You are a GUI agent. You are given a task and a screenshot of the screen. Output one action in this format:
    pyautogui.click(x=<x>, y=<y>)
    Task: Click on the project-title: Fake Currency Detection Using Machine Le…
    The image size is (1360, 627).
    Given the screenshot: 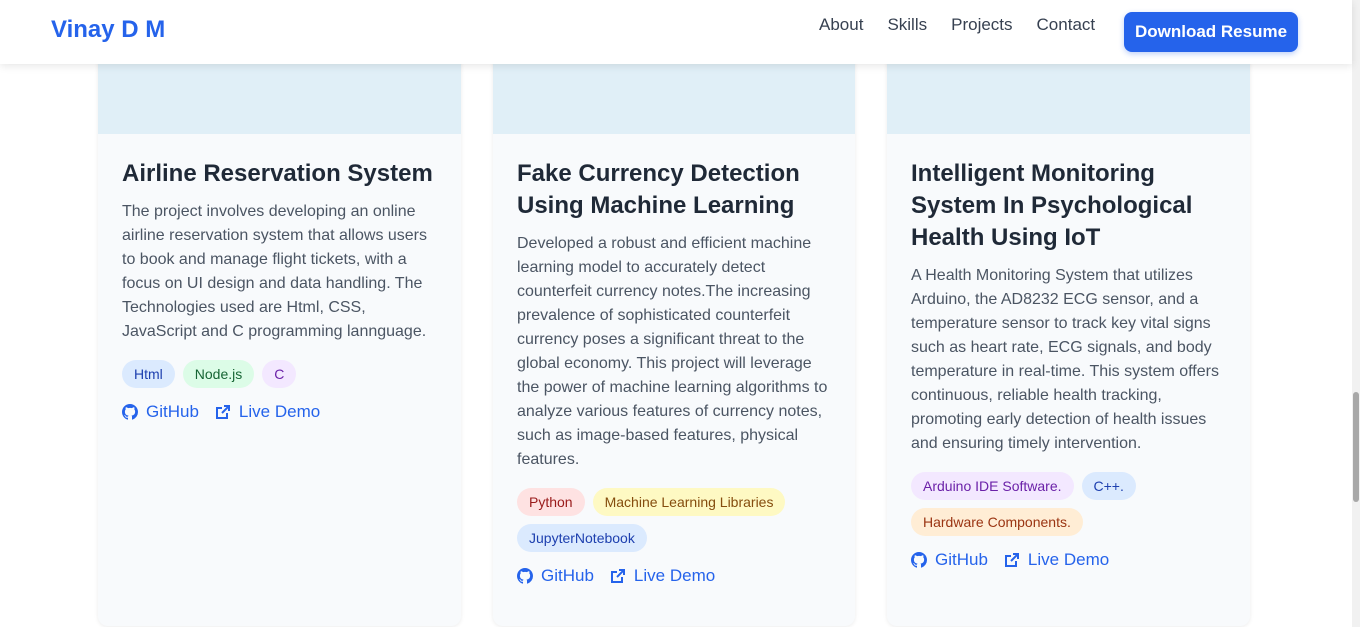 What is the action you would take?
    pyautogui.click(x=658, y=189)
    